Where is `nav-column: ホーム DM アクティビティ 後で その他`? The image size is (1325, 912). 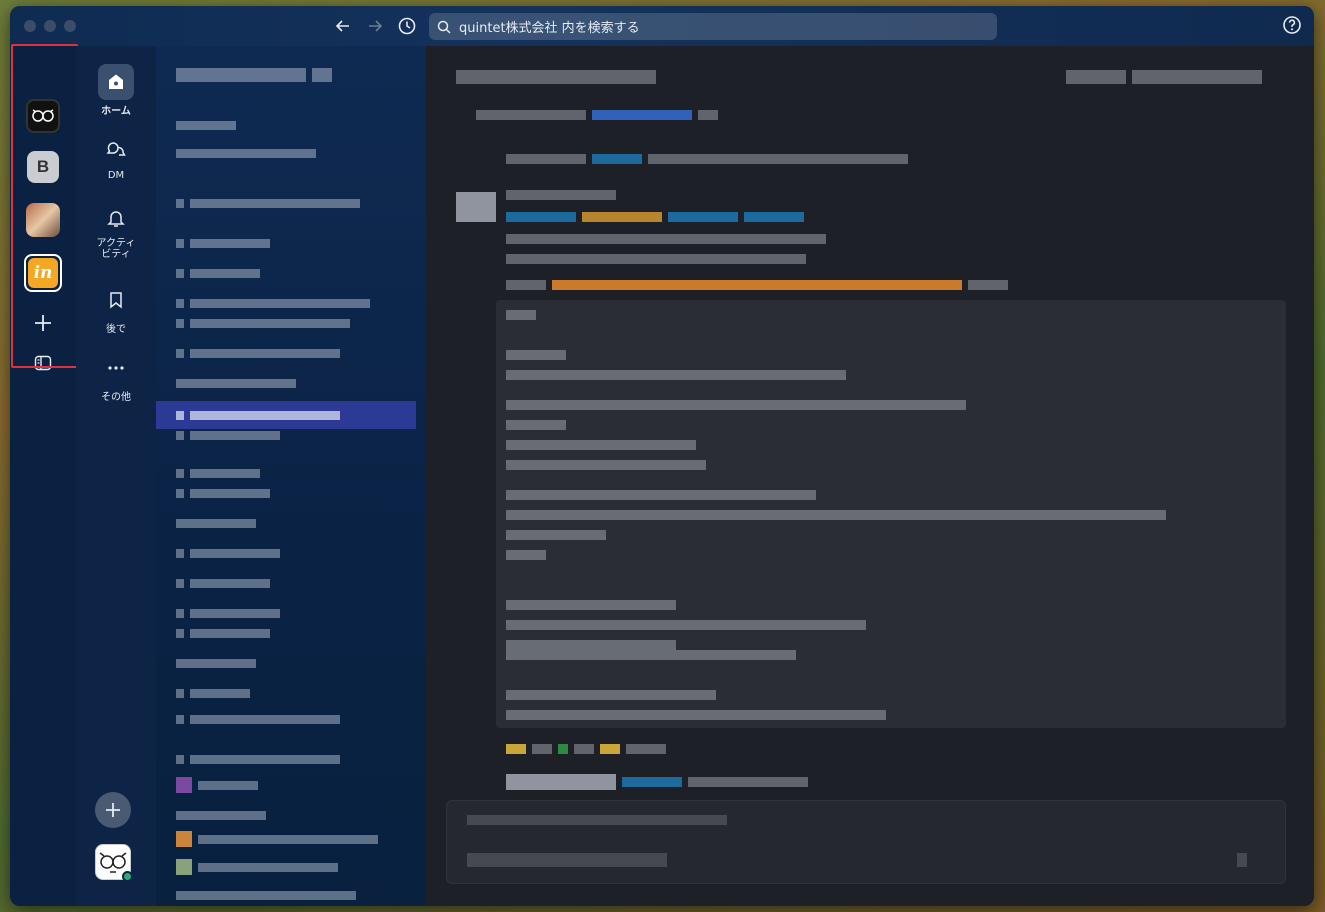 nav-column: ホーム DM アクティビティ 後で その他 is located at coordinates (116, 476).